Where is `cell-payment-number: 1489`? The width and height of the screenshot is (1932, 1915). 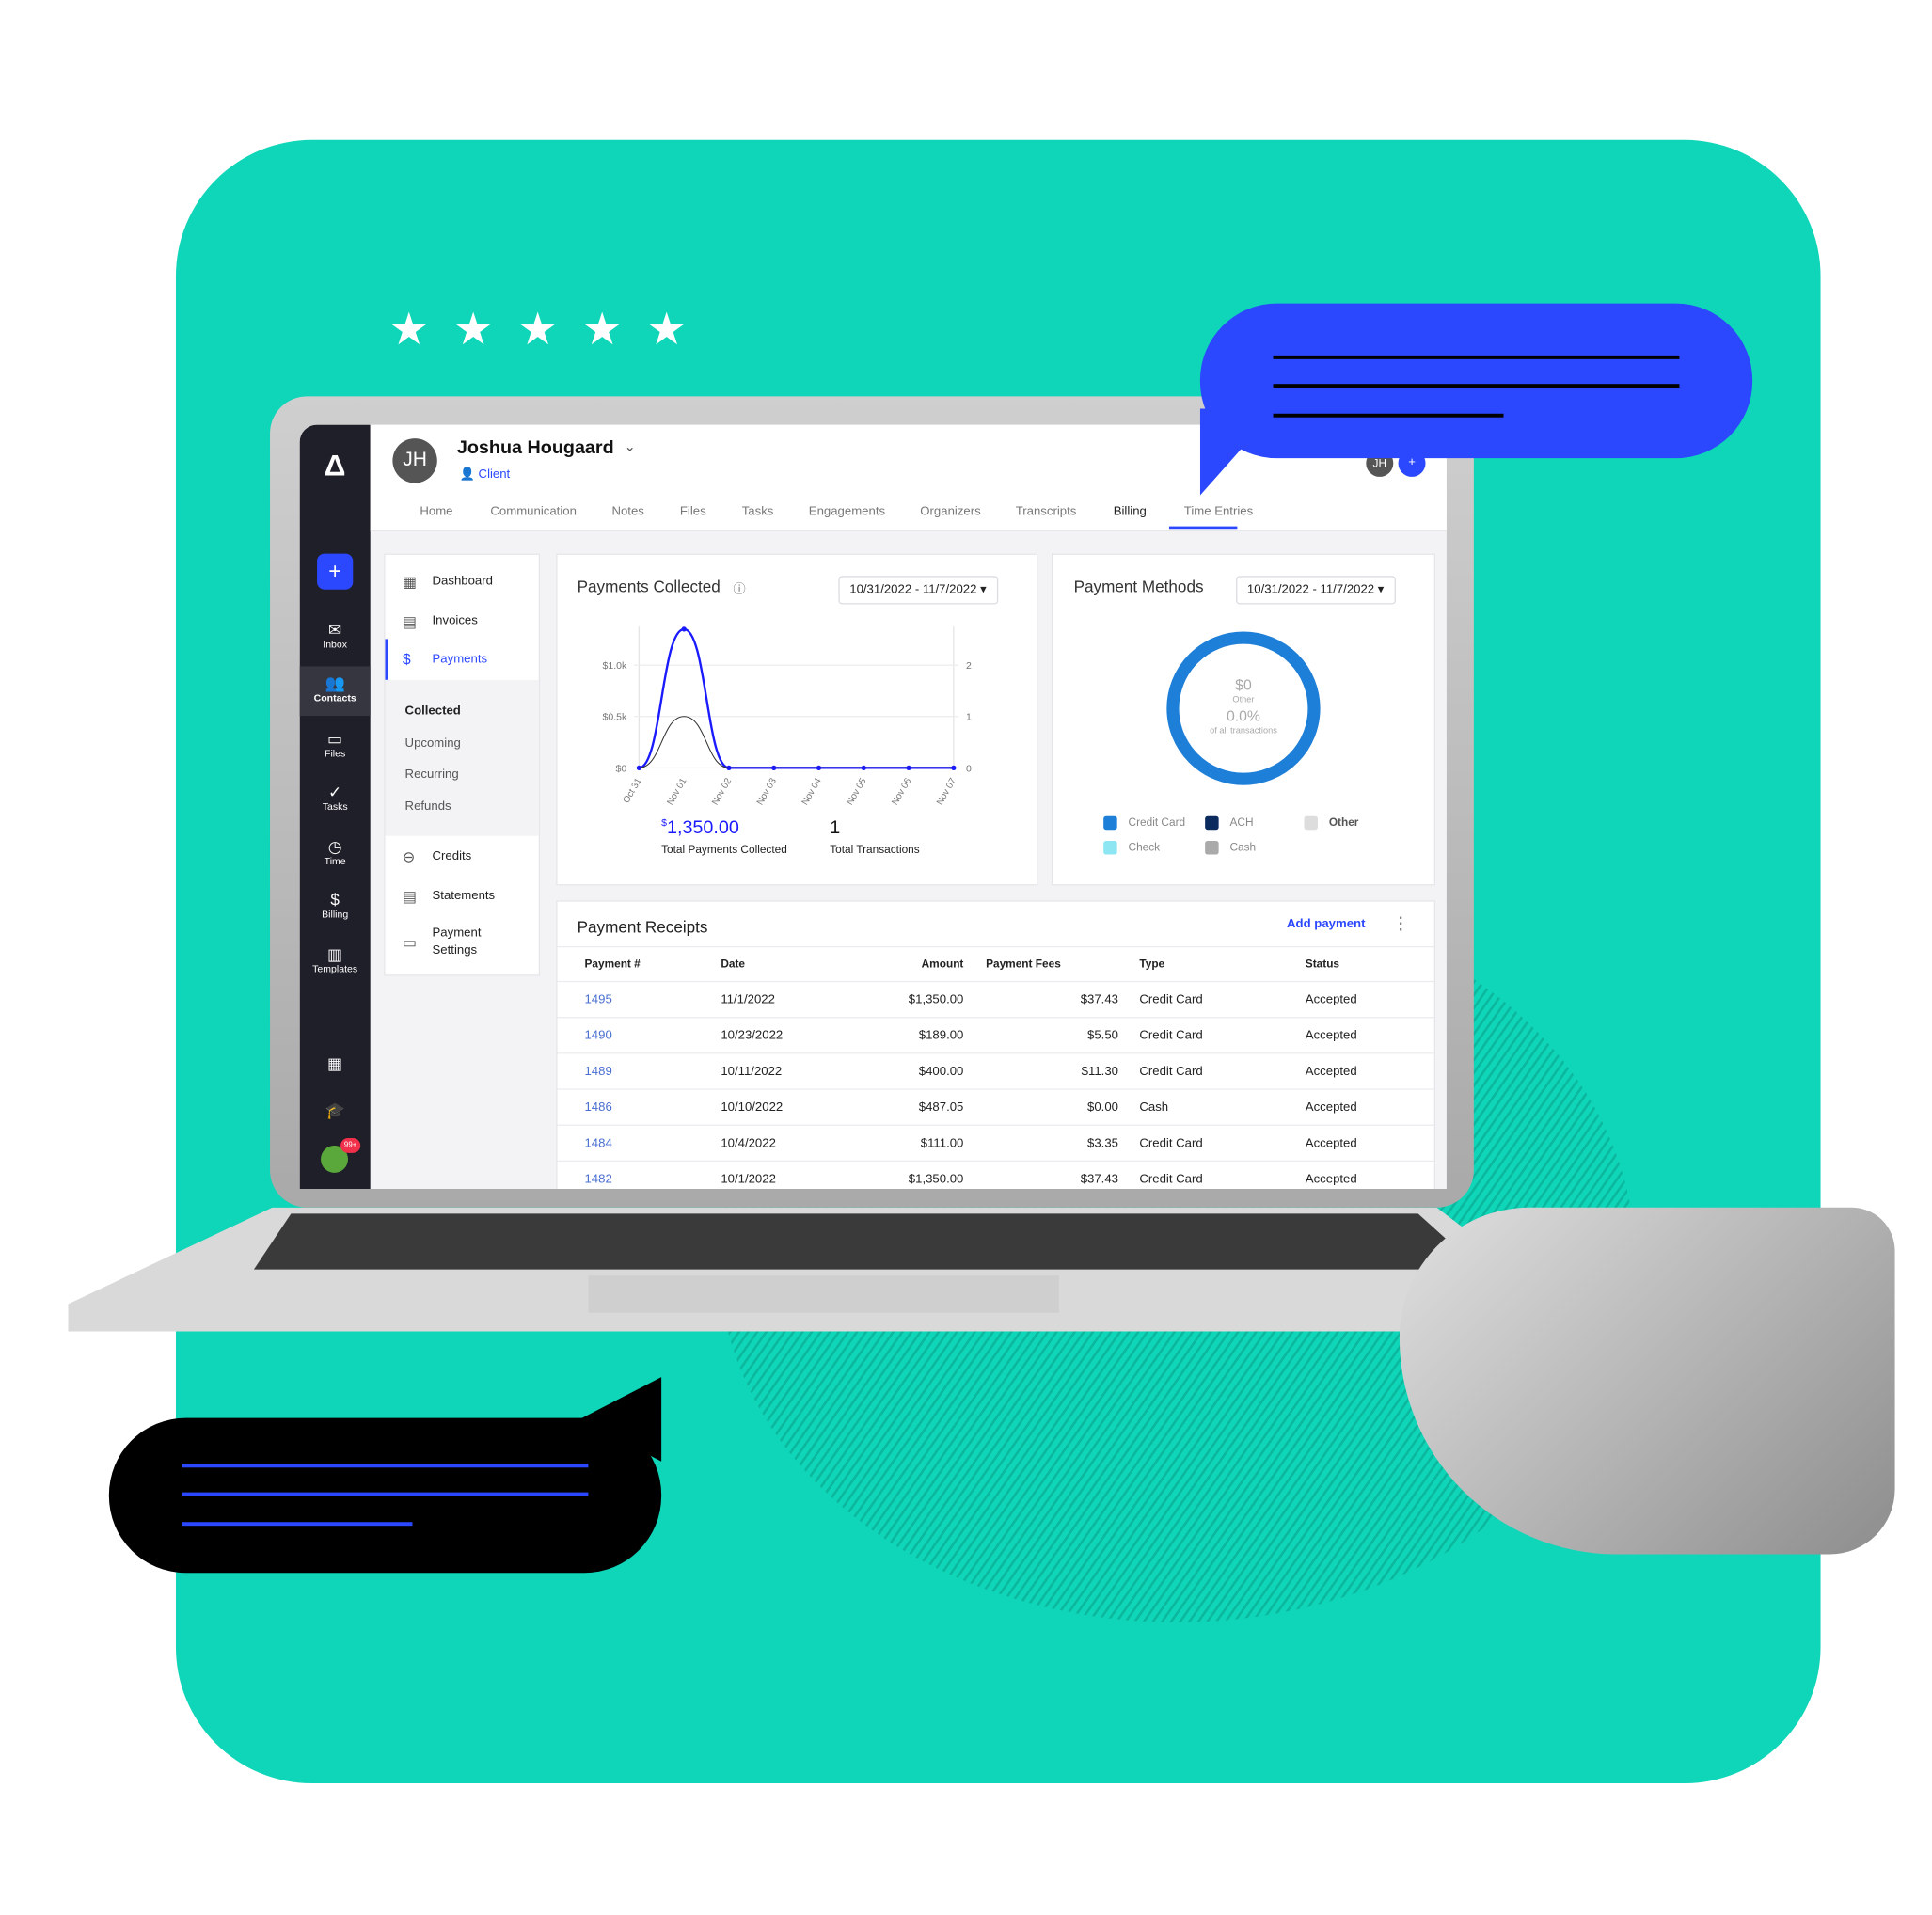
cell-payment-number: 1489 is located at coordinates (597, 1071).